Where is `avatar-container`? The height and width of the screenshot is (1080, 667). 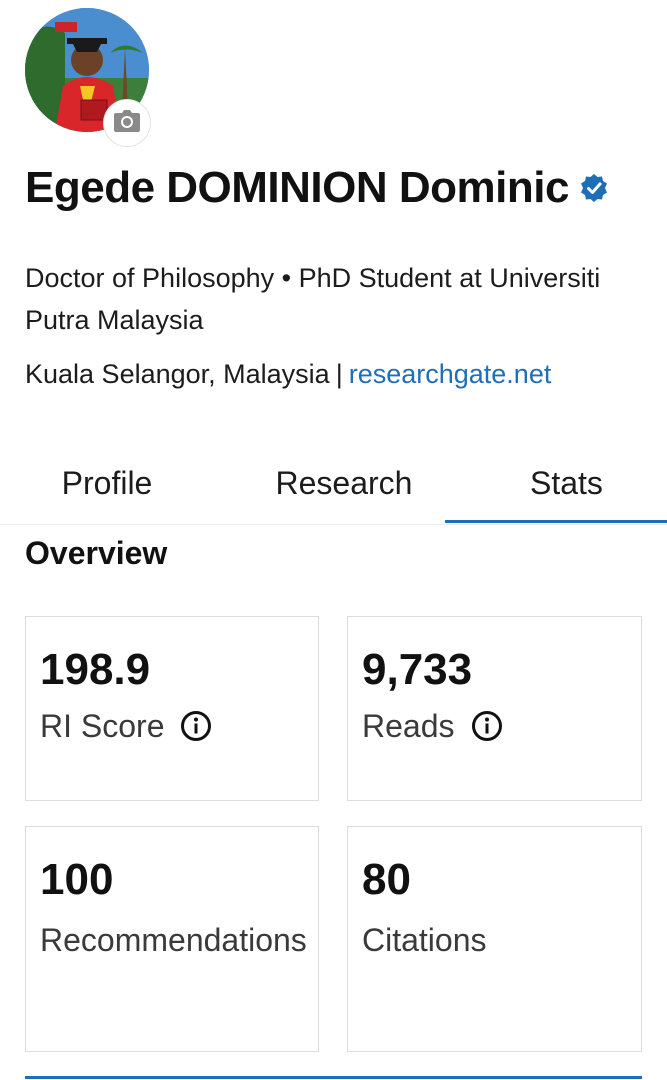 avatar-container is located at coordinates (87, 77).